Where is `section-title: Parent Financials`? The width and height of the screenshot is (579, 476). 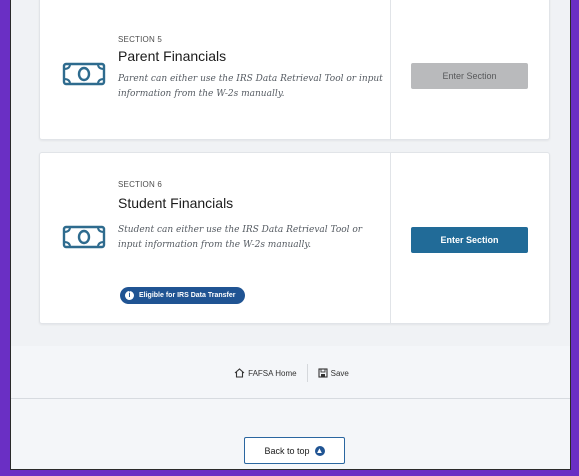 section-title: Parent Financials is located at coordinates (172, 56).